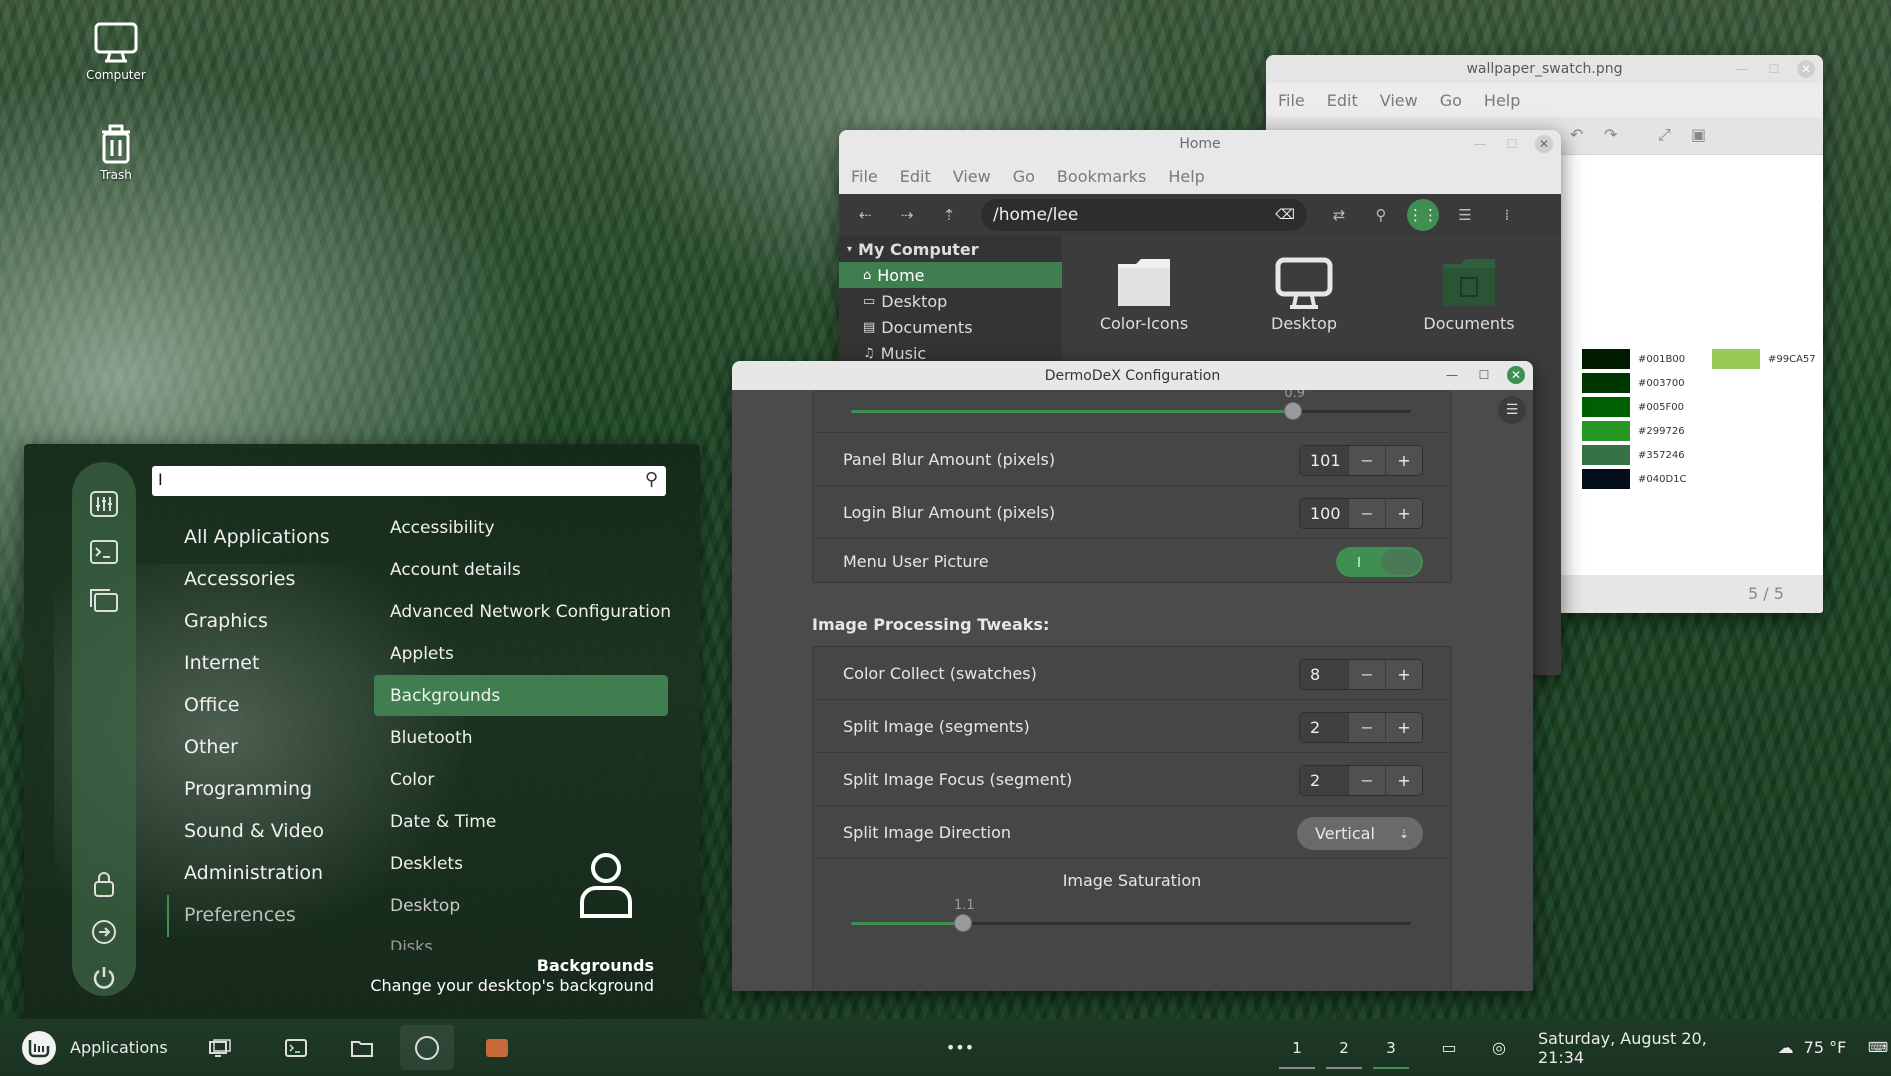  Describe the element at coordinates (950, 275) in the screenshot. I see `sidebar-item-home: ⌂ Home` at that location.